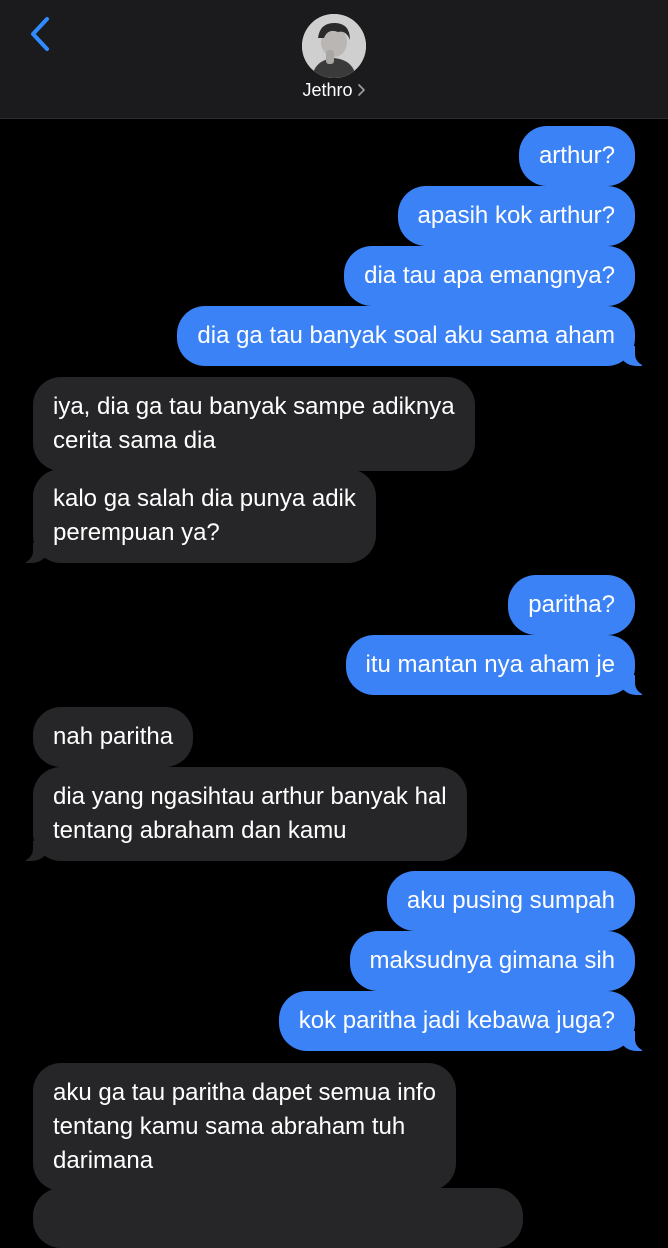  I want to click on avatar-photo, so click(334, 46).